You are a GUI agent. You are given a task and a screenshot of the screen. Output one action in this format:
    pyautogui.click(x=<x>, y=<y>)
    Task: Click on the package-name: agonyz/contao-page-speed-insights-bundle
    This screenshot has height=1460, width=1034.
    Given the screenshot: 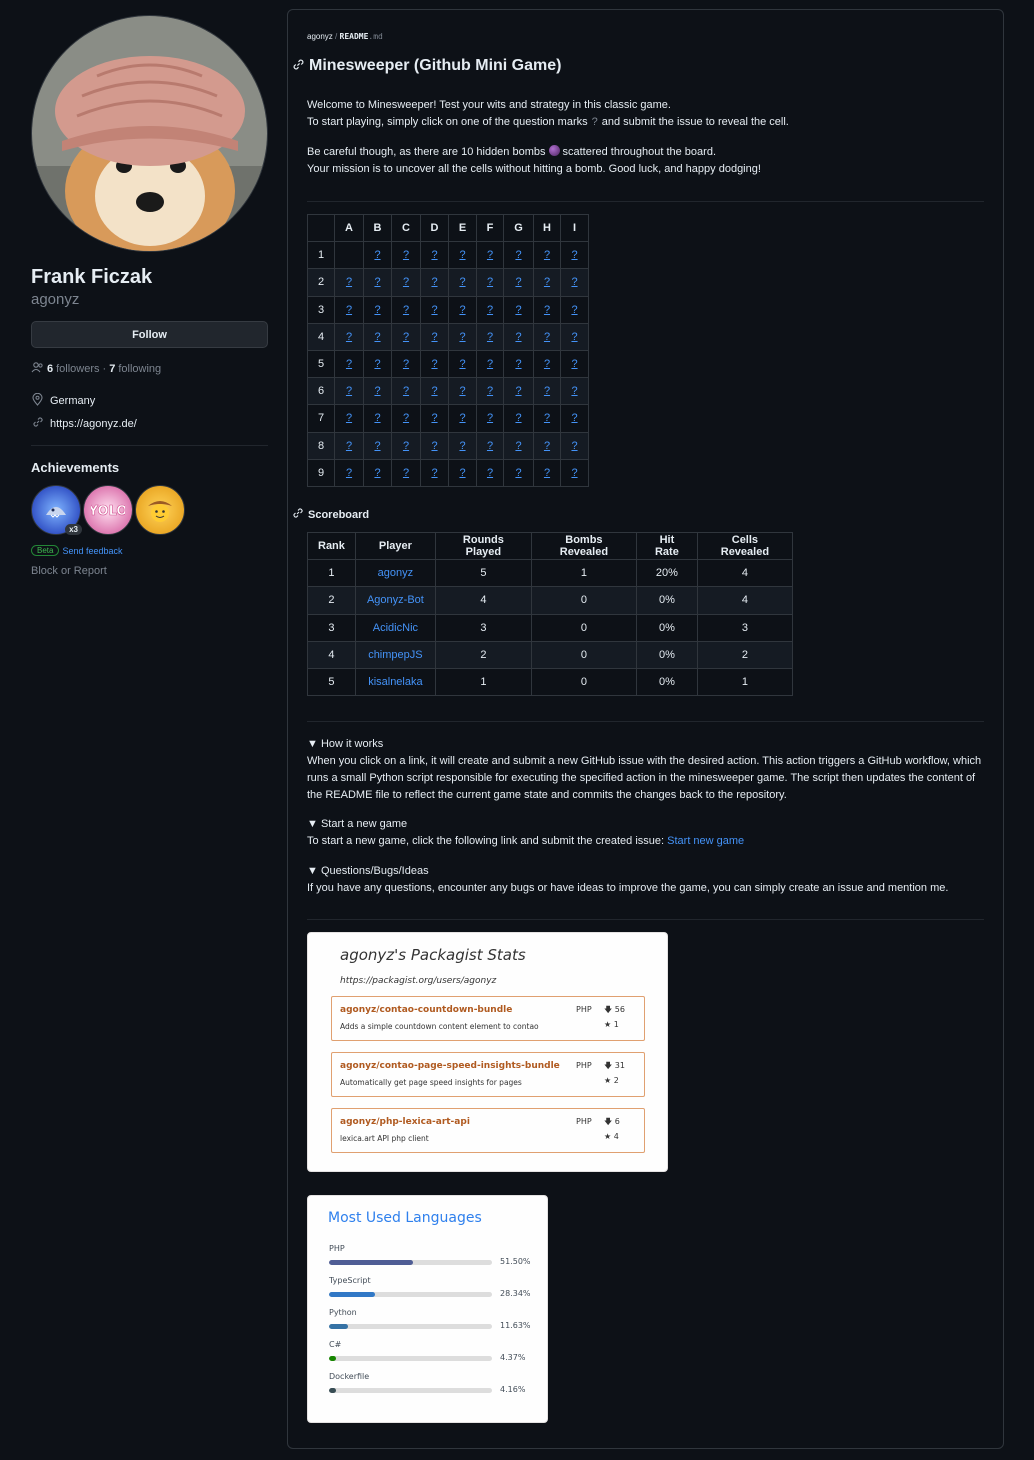 What is the action you would take?
    pyautogui.click(x=450, y=1066)
    